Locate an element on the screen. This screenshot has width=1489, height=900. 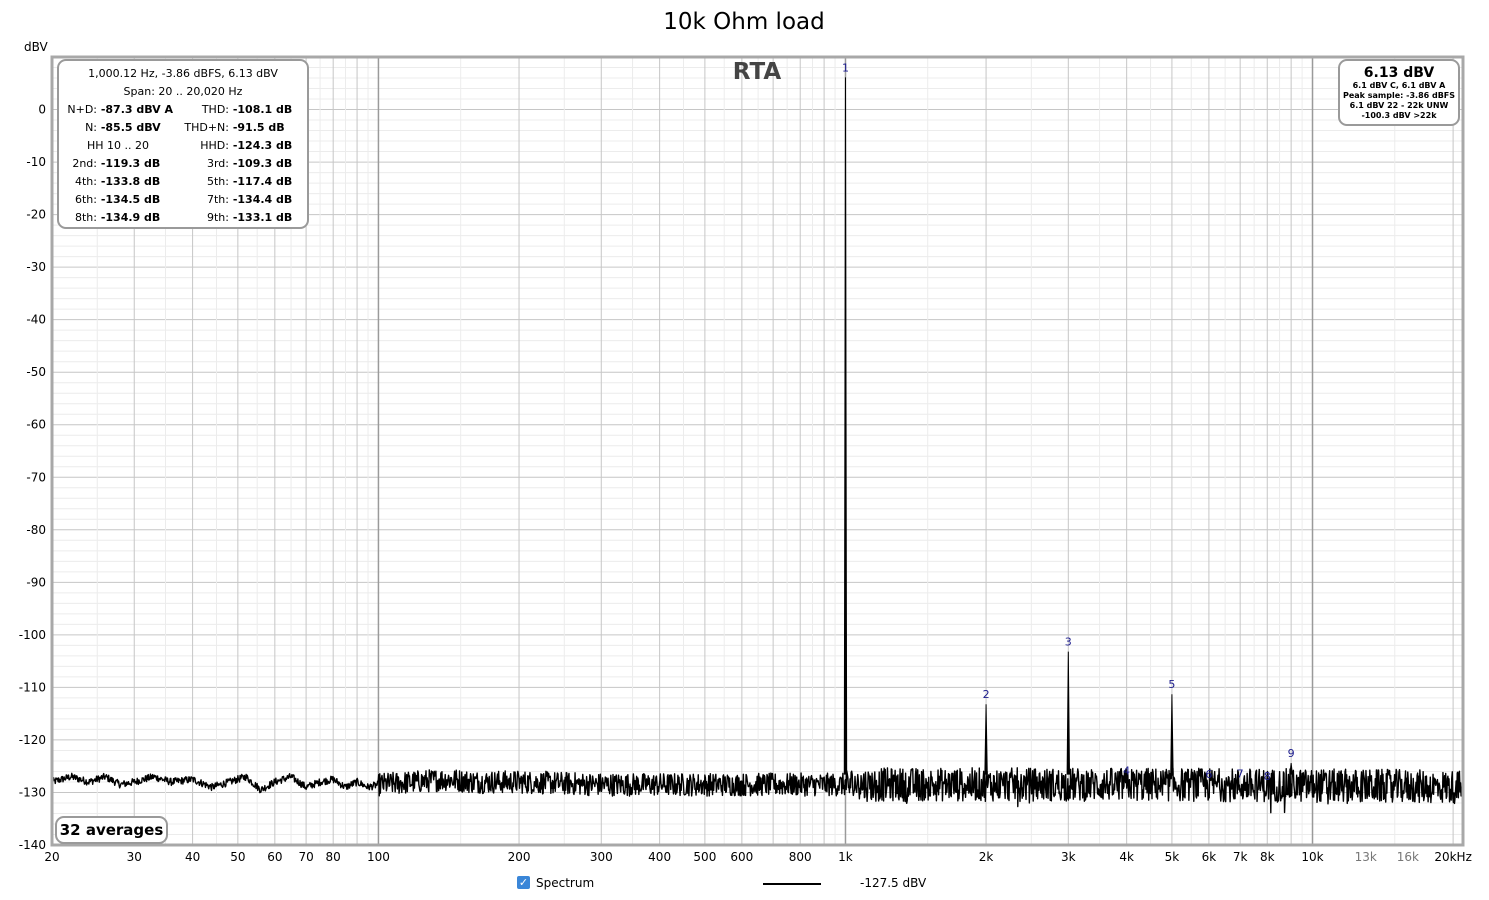
stats-label: THD+N: is located at coordinates (206, 127).